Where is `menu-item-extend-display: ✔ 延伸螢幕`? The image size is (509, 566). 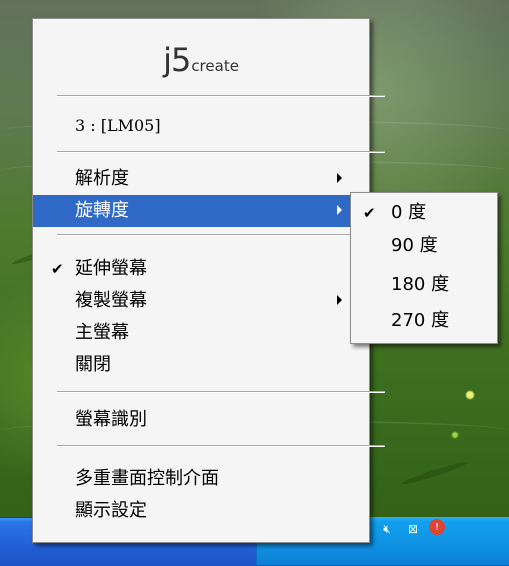
menu-item-extend-display: ✔ 延伸螢幕 is located at coordinates (201, 269).